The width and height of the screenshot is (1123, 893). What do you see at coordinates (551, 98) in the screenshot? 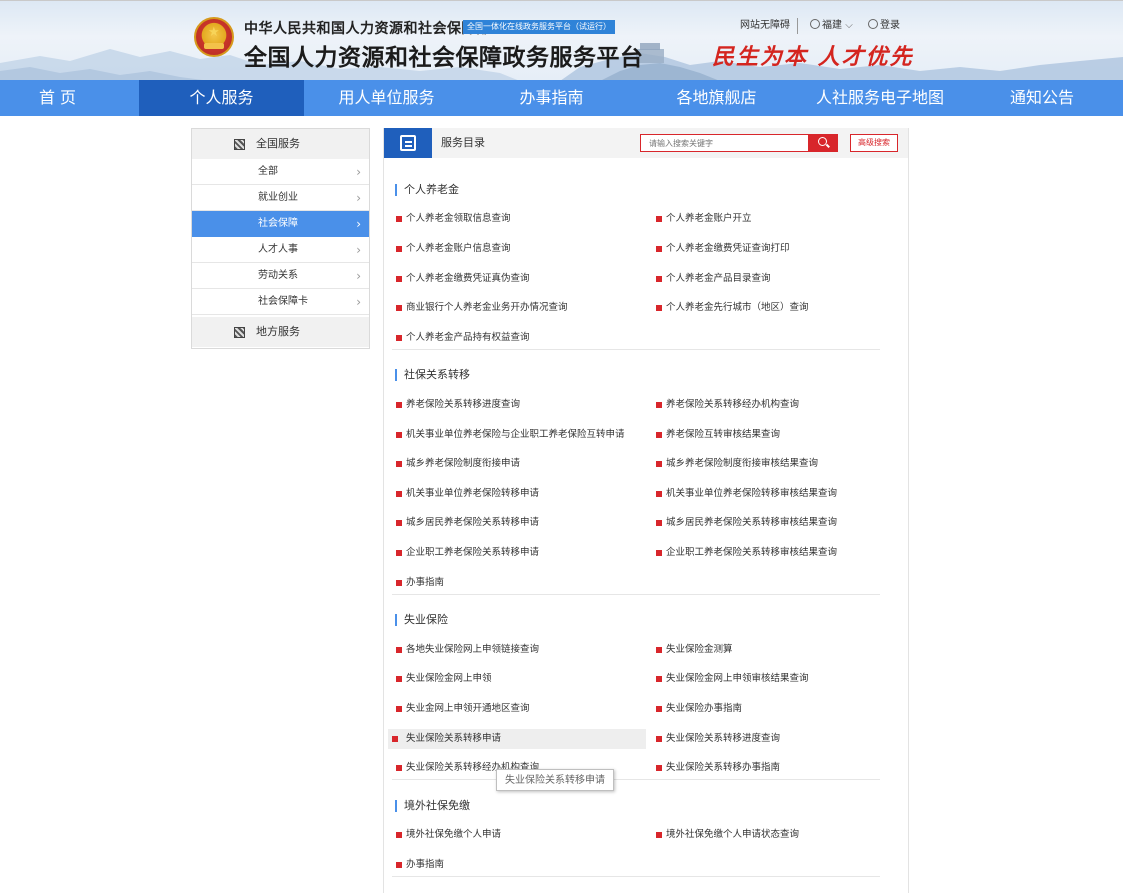
I see `nav-service-guide: 办事指南` at bounding box center [551, 98].